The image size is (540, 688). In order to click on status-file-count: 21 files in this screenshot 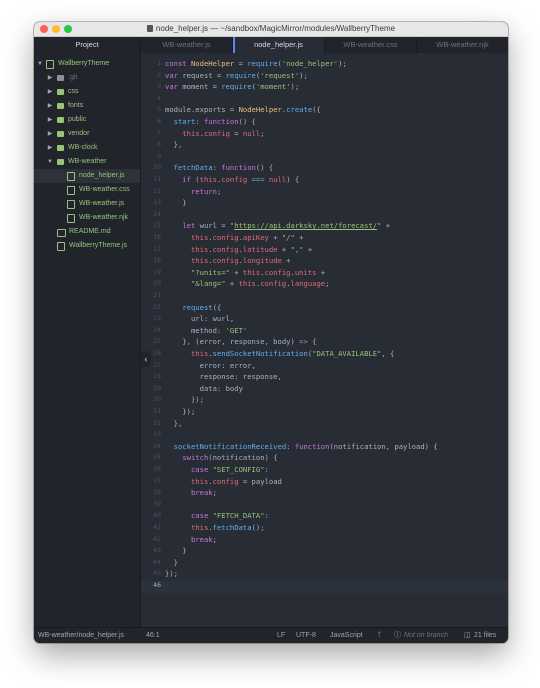, I will do `click(485, 635)`.